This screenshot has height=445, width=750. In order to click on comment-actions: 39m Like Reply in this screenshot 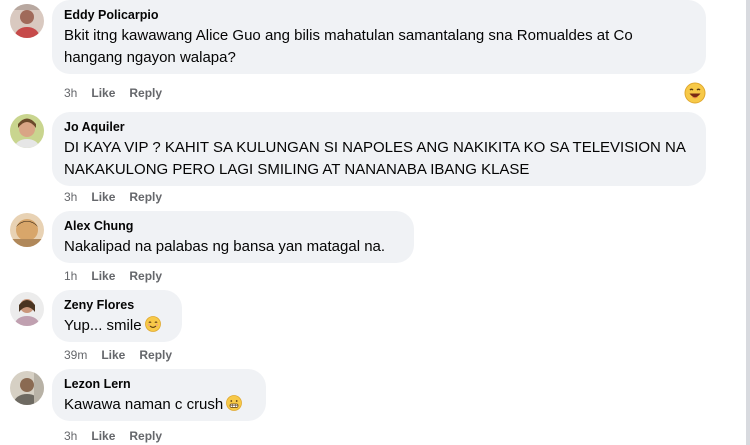, I will do `click(118, 355)`.